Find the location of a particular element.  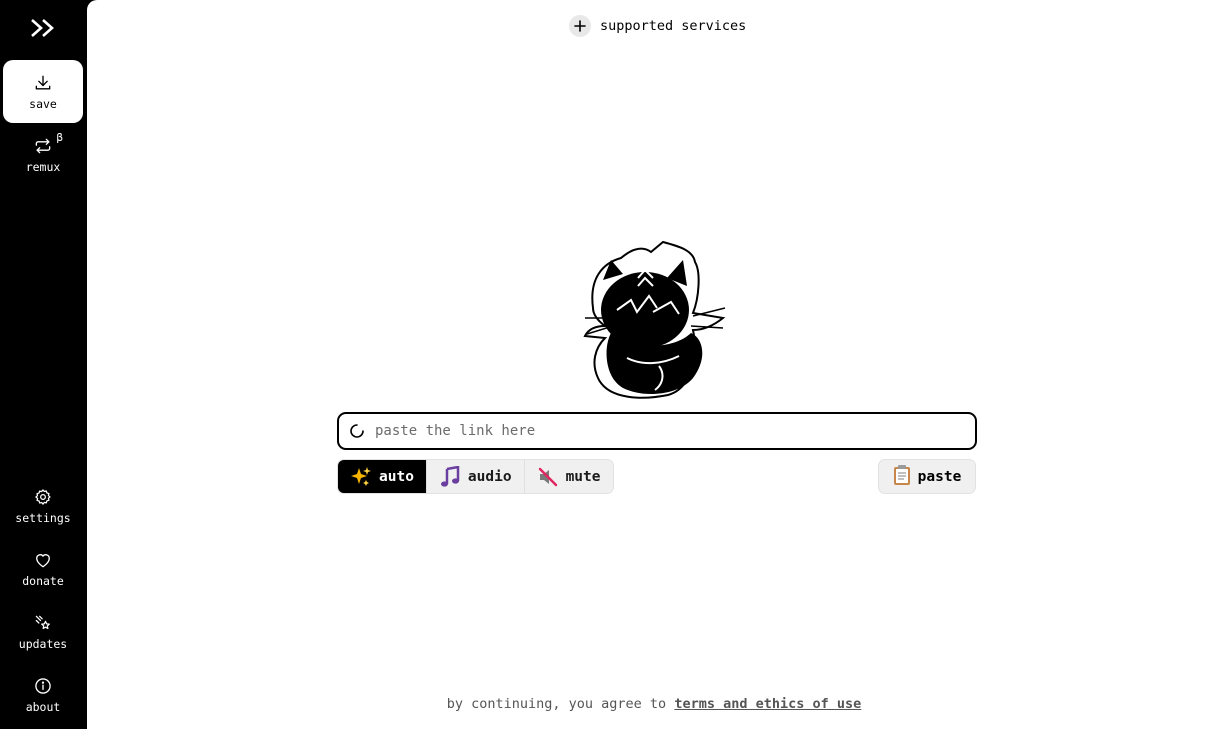

music-notes-icon is located at coordinates (450, 476).